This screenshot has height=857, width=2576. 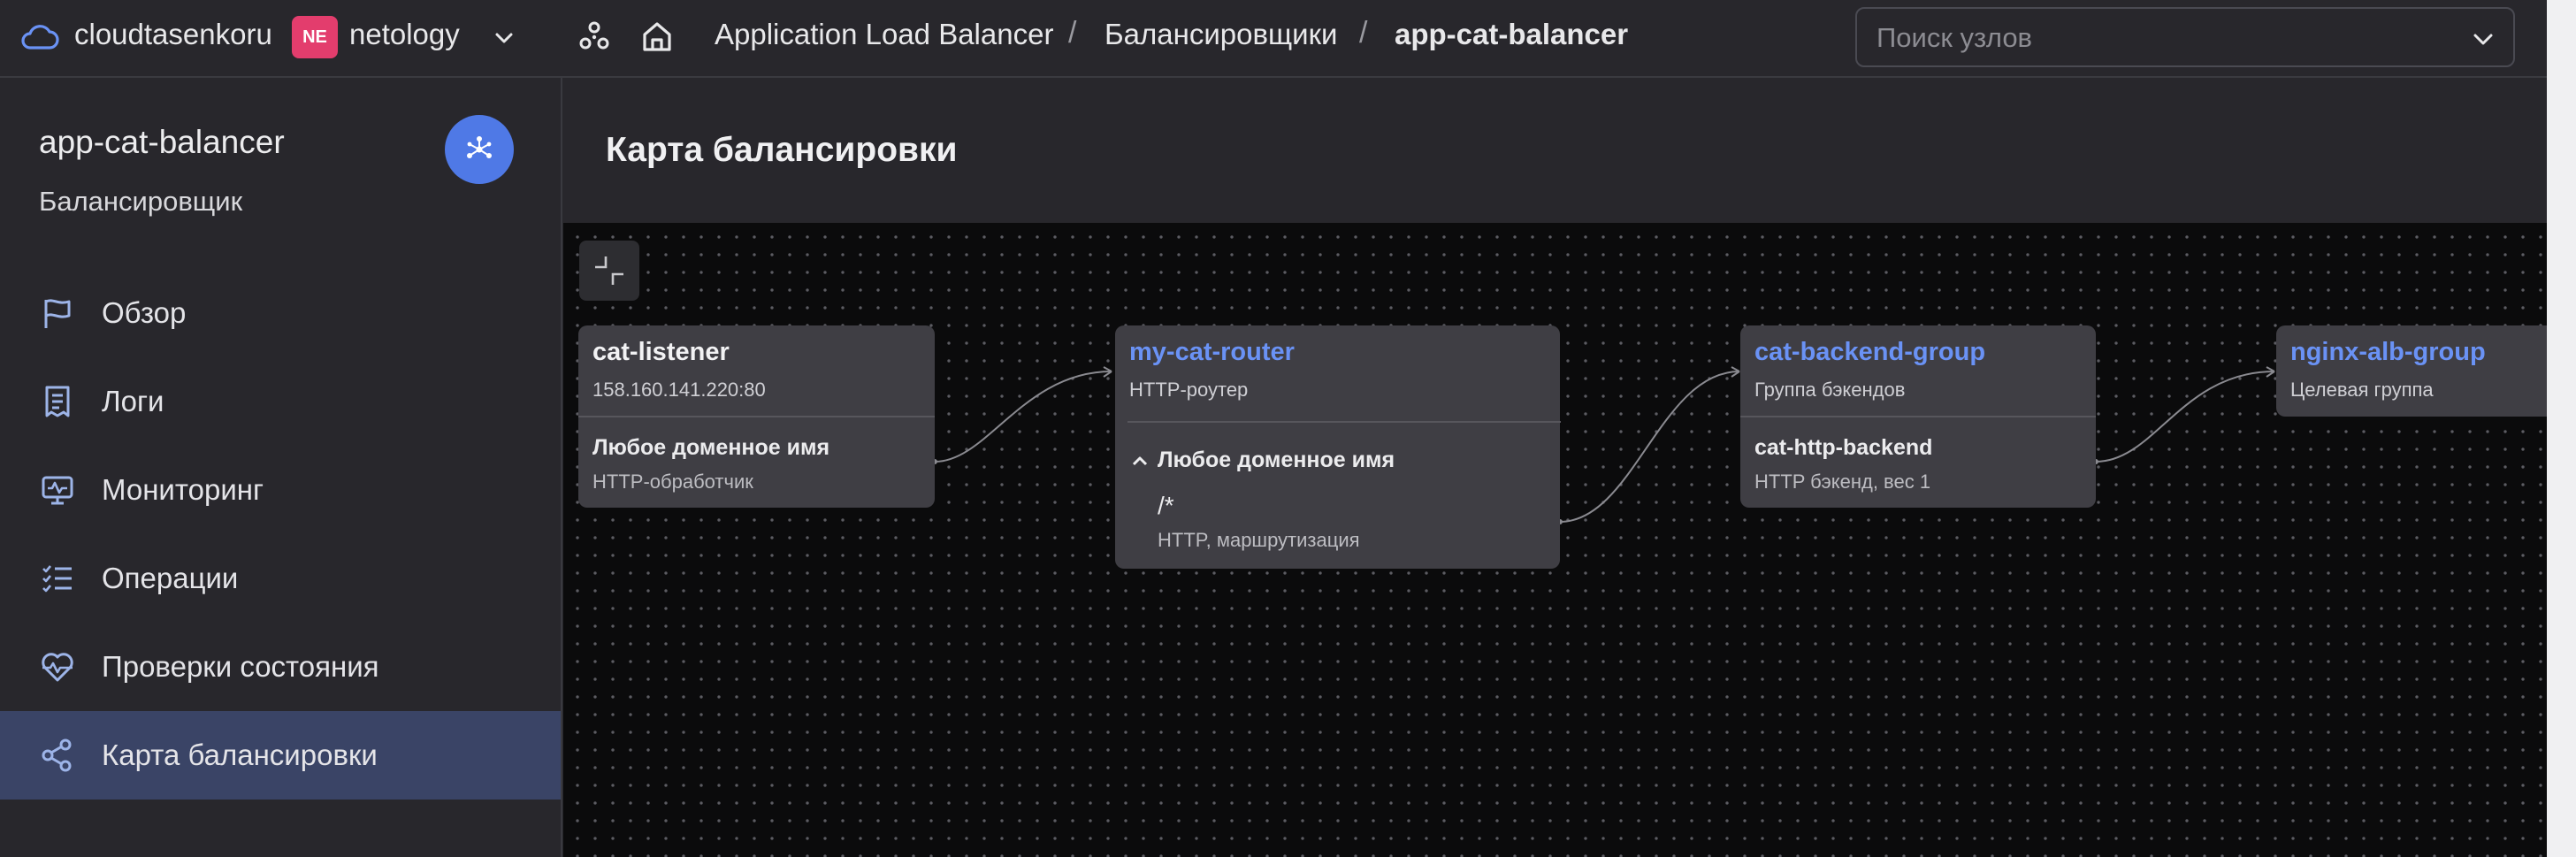 I want to click on router-name-link: my-cat-router, so click(x=1212, y=352).